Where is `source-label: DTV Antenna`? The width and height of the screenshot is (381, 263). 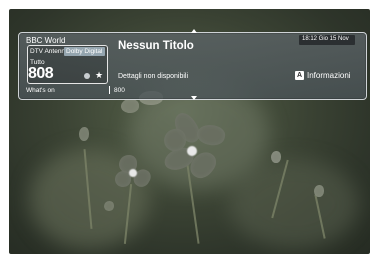
source-label: DTV Antenna is located at coordinates (49, 51).